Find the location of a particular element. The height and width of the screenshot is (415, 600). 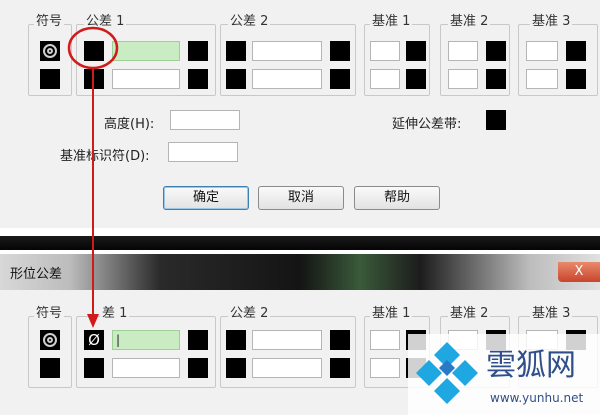

position-symbol-icon is located at coordinates (50, 51).